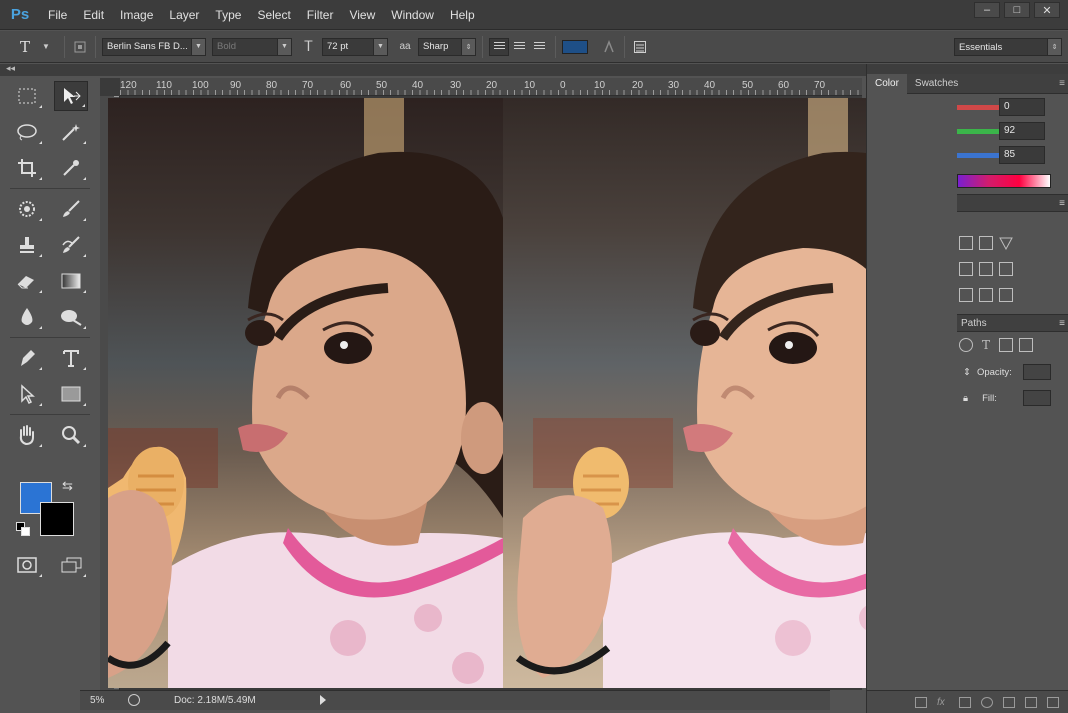 The image size is (1068, 713). I want to click on red-slider: 0, so click(967, 108).